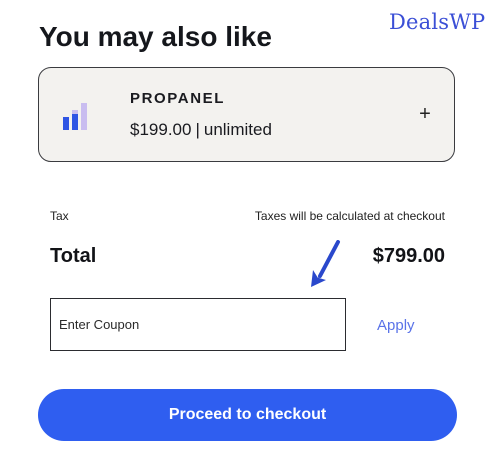 Image resolution: width=496 pixels, height=473 pixels. Describe the element at coordinates (59, 216) in the screenshot. I see `tax-label: Tax` at that location.